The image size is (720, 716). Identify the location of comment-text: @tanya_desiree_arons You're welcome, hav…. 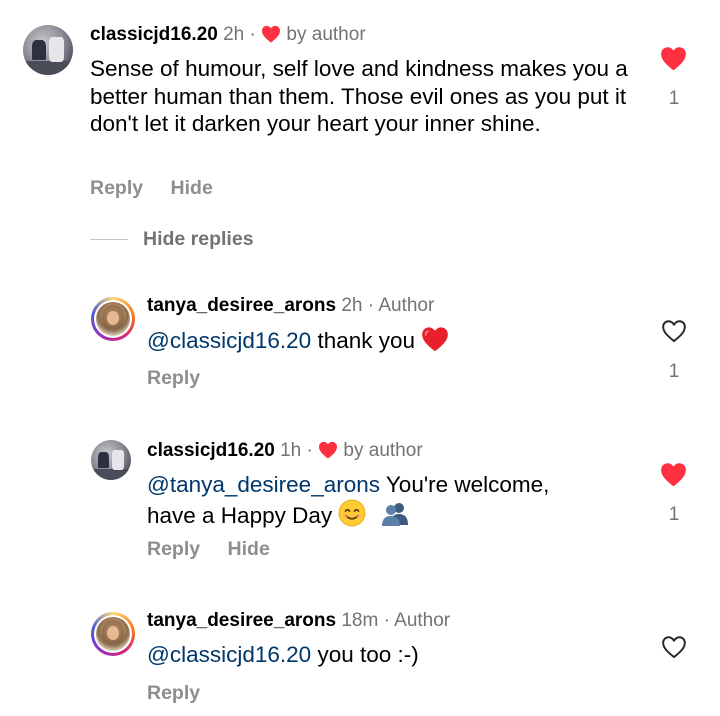
(387, 500).